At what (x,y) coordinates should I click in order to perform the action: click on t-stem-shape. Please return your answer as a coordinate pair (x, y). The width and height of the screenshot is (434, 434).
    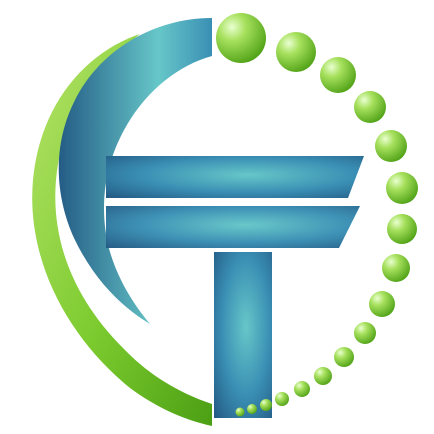
    Looking at the image, I should click on (243, 335).